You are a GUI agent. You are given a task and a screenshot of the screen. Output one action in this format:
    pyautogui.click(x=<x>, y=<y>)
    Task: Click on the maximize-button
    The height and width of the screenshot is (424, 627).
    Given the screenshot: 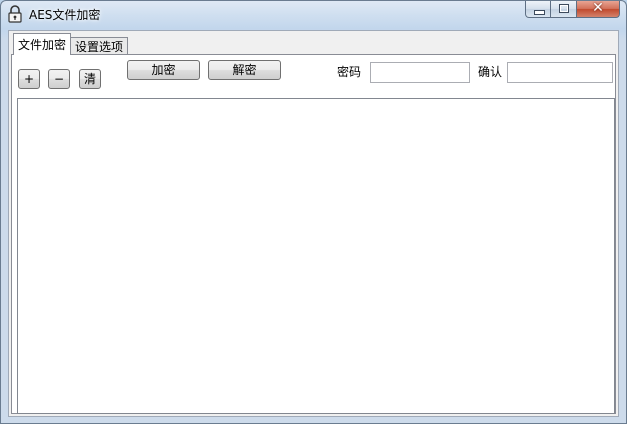 What is the action you would take?
    pyautogui.click(x=564, y=9)
    